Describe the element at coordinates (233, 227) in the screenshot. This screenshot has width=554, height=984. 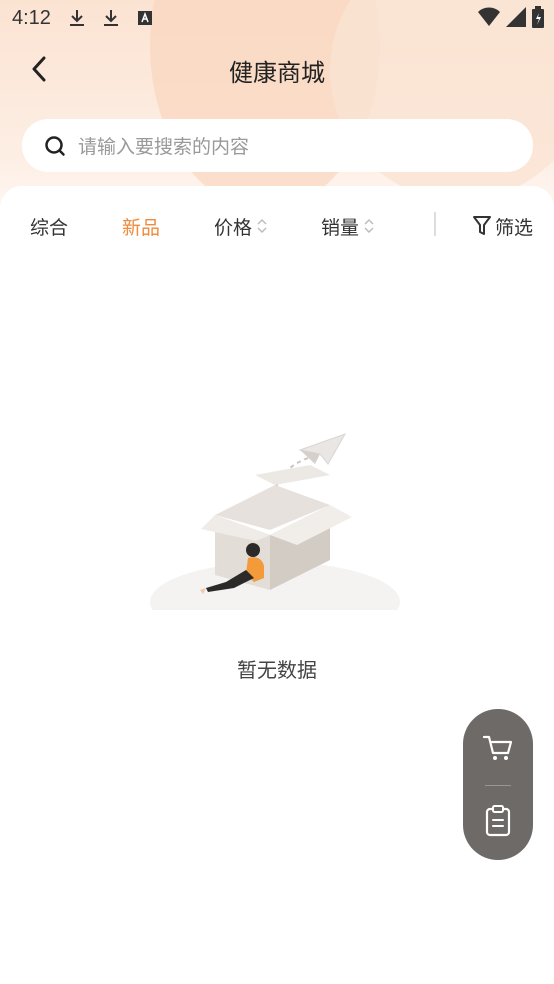
I see `tab-label: 价格` at that location.